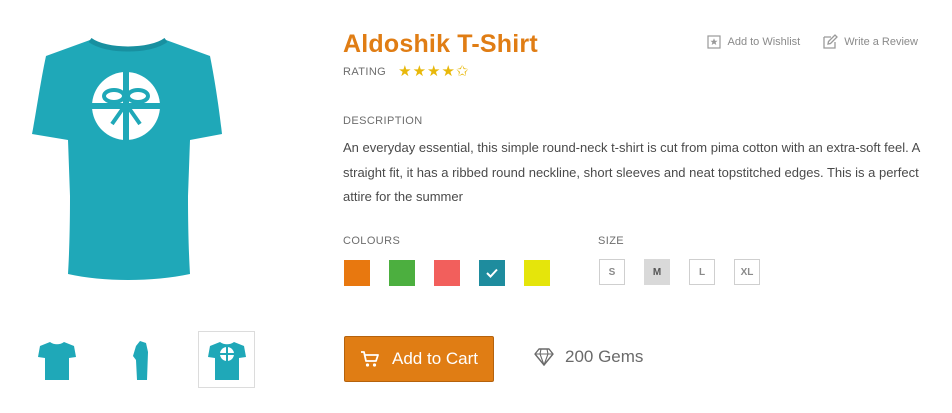  What do you see at coordinates (365, 71) in the screenshot?
I see `rating-label: RATING` at bounding box center [365, 71].